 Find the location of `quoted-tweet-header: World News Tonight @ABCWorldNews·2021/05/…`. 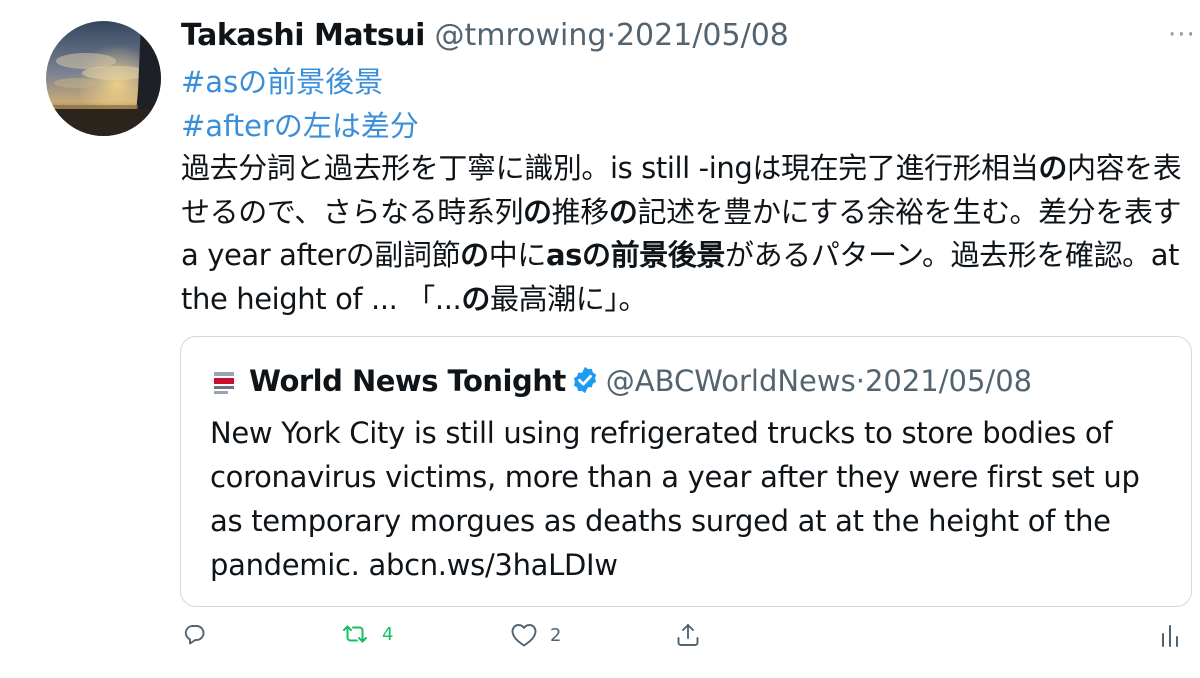

quoted-tweet-header: World News Tonight @ABCWorldNews·2021/05/… is located at coordinates (640, 383).